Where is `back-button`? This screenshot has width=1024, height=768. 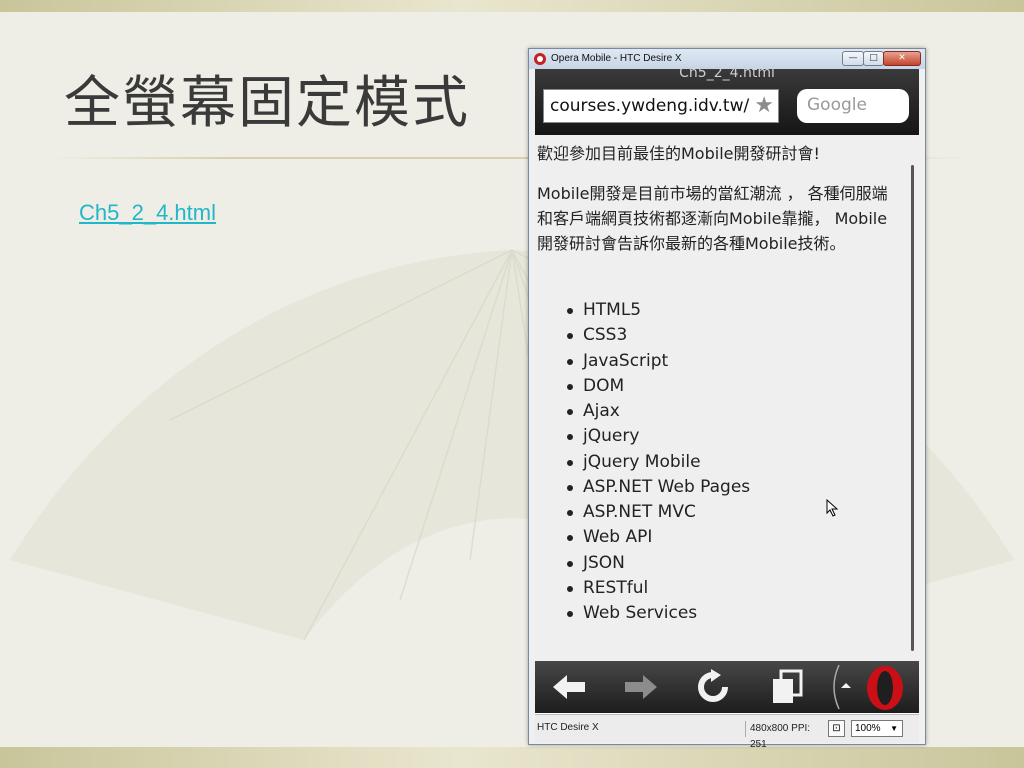 back-button is located at coordinates (571, 687).